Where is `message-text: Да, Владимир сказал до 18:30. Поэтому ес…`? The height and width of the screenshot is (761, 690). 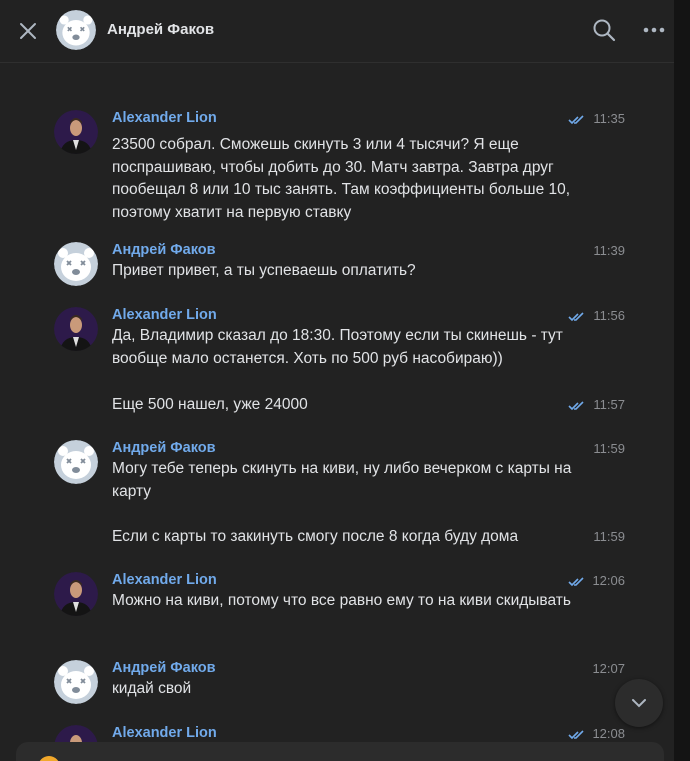
message-text: Да, Владимир сказал до 18:30. Поэтому ес… is located at coordinates (340, 347).